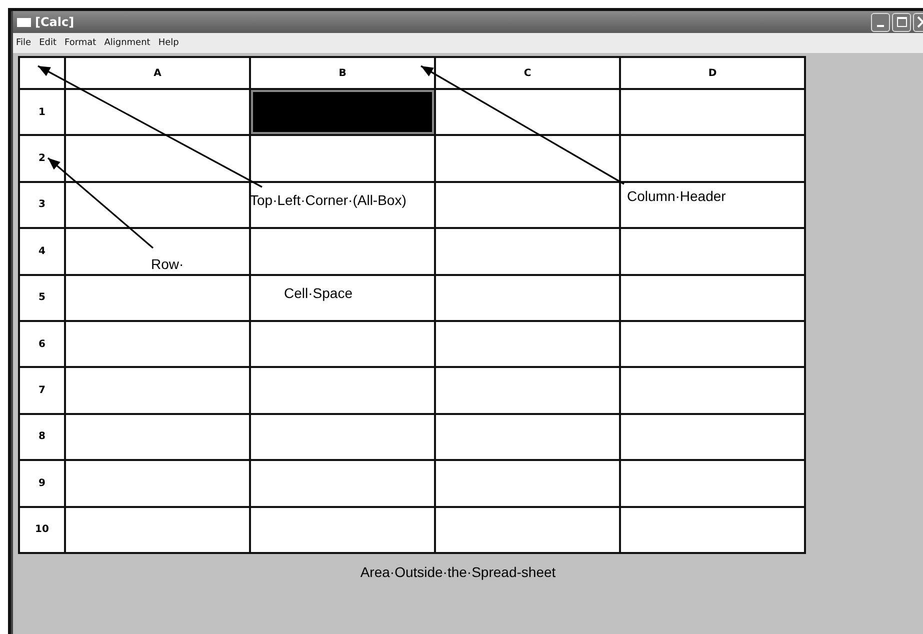  What do you see at coordinates (676, 196) in the screenshot?
I see `annotation-label: Column·Header` at bounding box center [676, 196].